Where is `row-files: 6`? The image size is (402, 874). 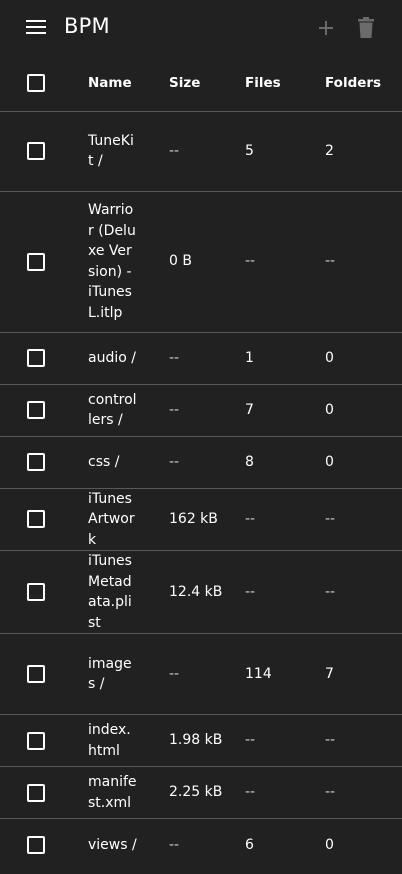
row-files: 6 is located at coordinates (249, 844).